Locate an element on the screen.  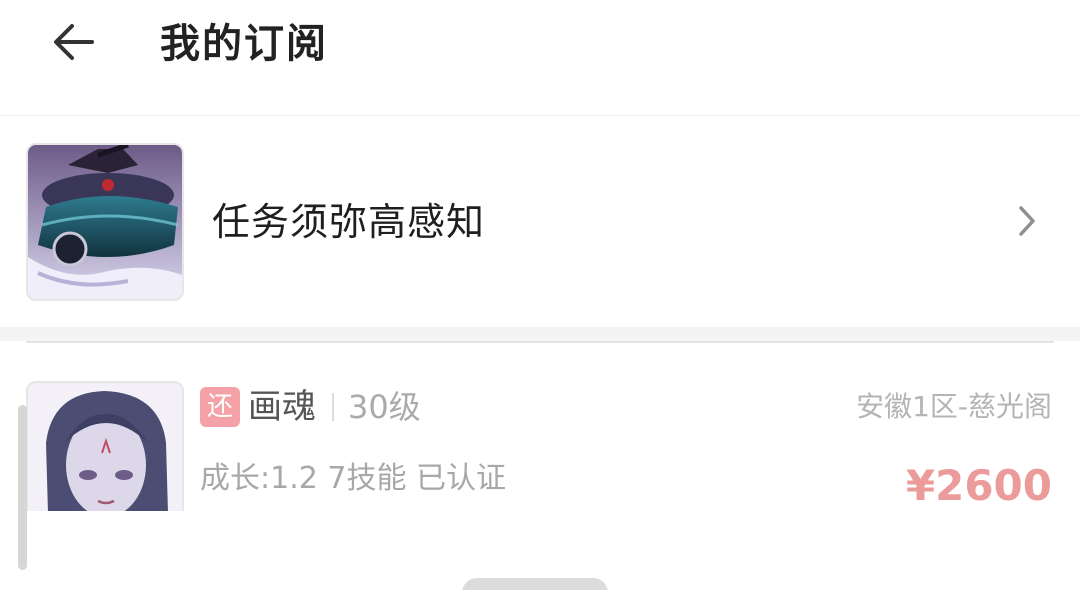
arrow-left-icon is located at coordinates (74, 44).